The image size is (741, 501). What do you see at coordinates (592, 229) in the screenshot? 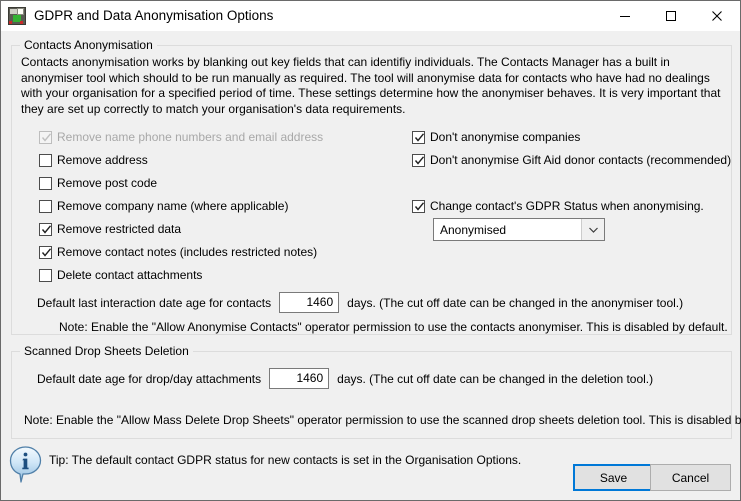
I see `chevron-down-icon` at bounding box center [592, 229].